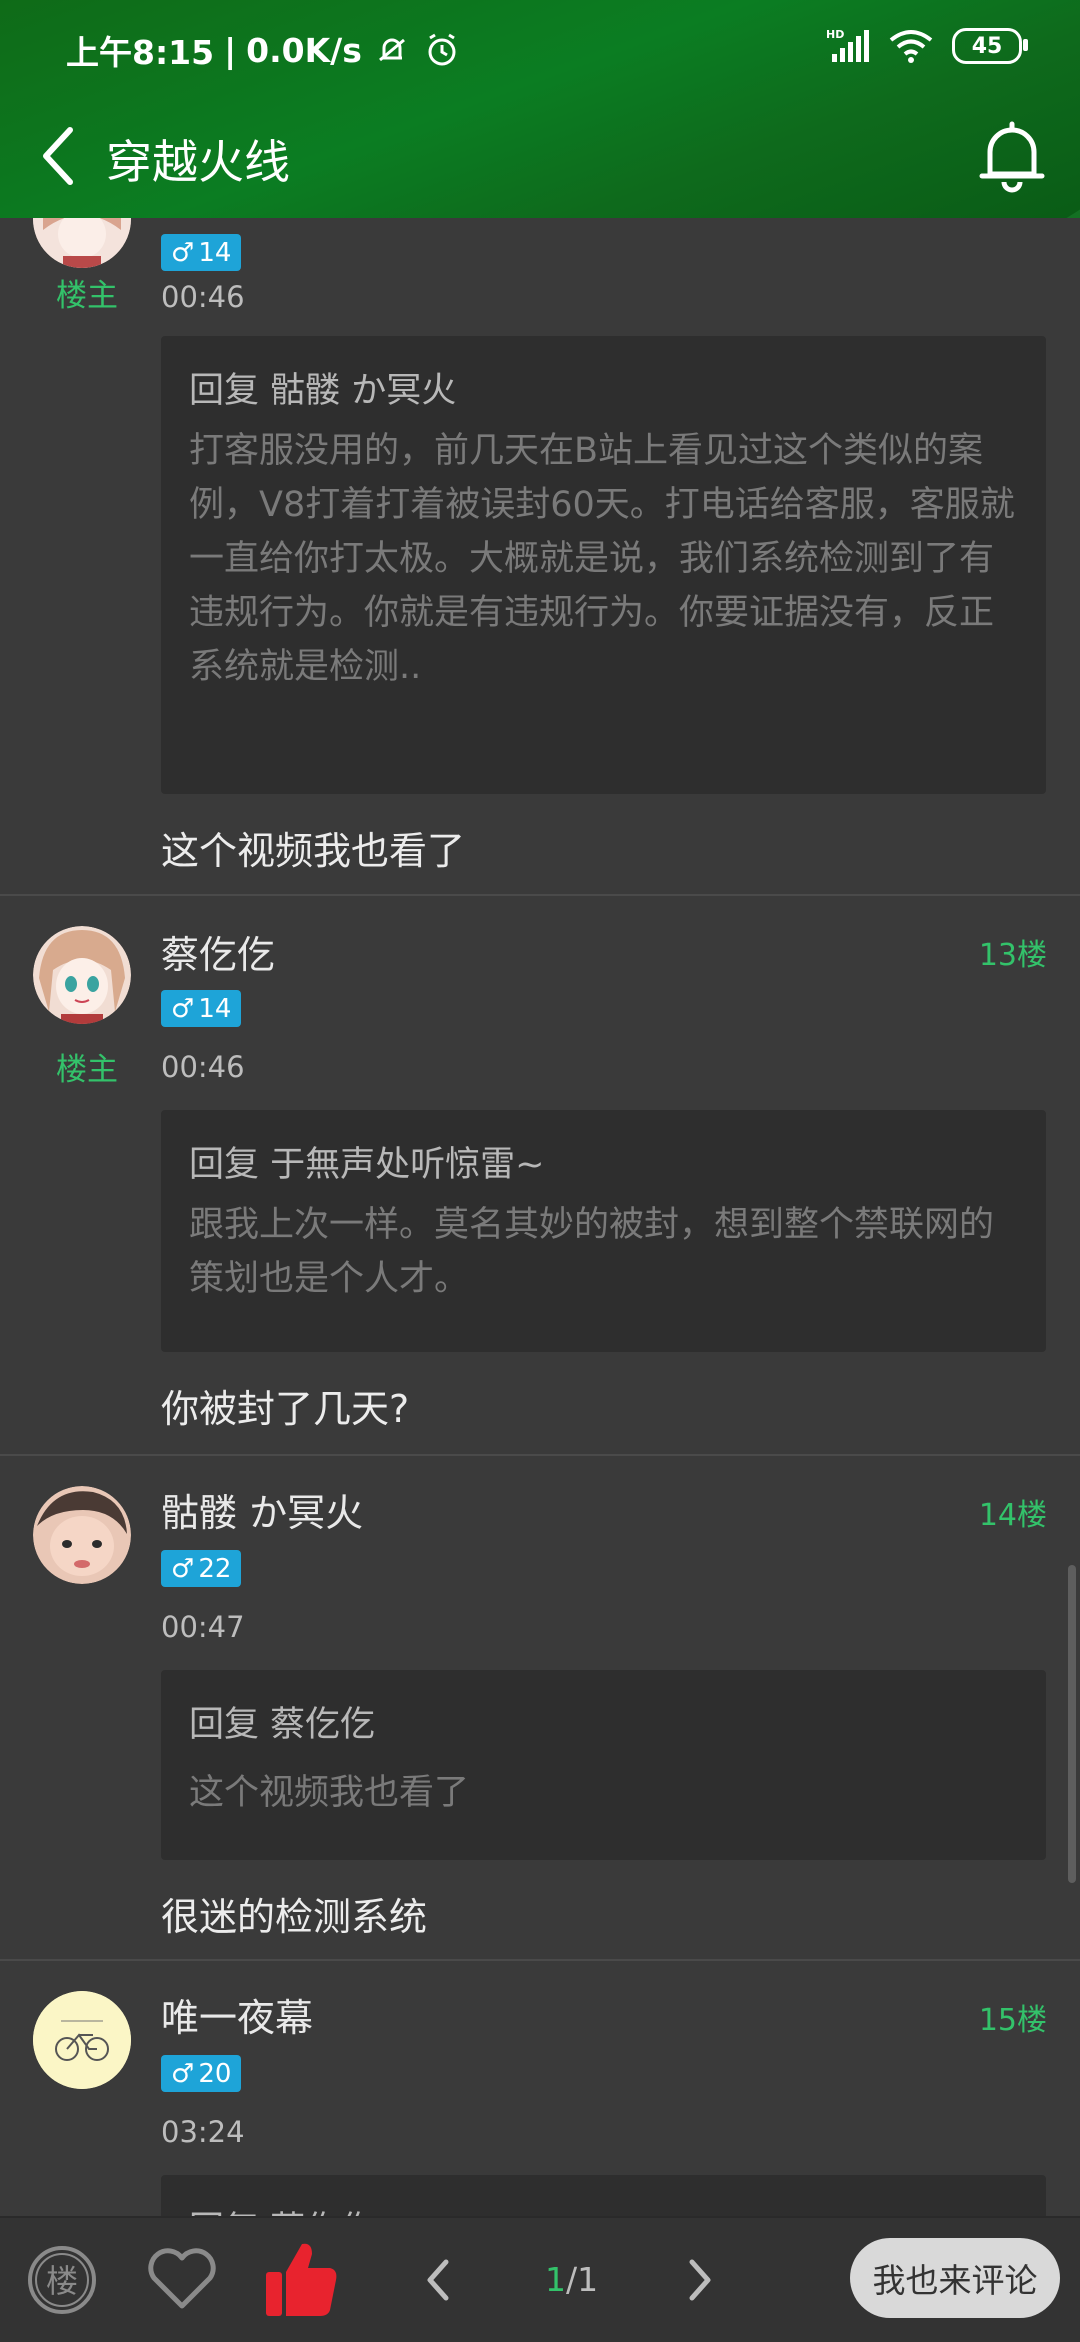  I want to click on reply-text: 你被封了几天?, so click(285, 1409).